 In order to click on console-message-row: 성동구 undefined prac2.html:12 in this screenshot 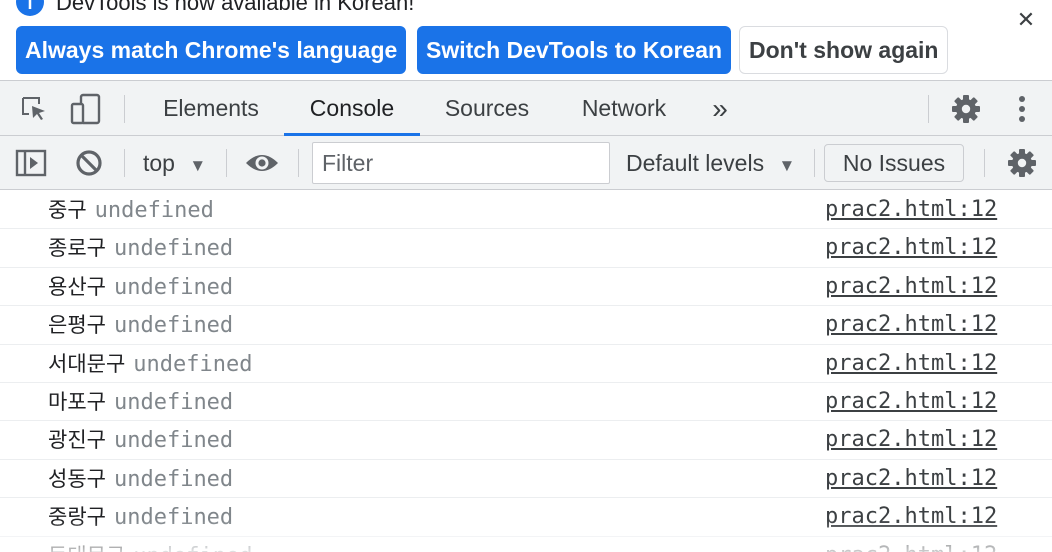, I will do `click(526, 479)`.